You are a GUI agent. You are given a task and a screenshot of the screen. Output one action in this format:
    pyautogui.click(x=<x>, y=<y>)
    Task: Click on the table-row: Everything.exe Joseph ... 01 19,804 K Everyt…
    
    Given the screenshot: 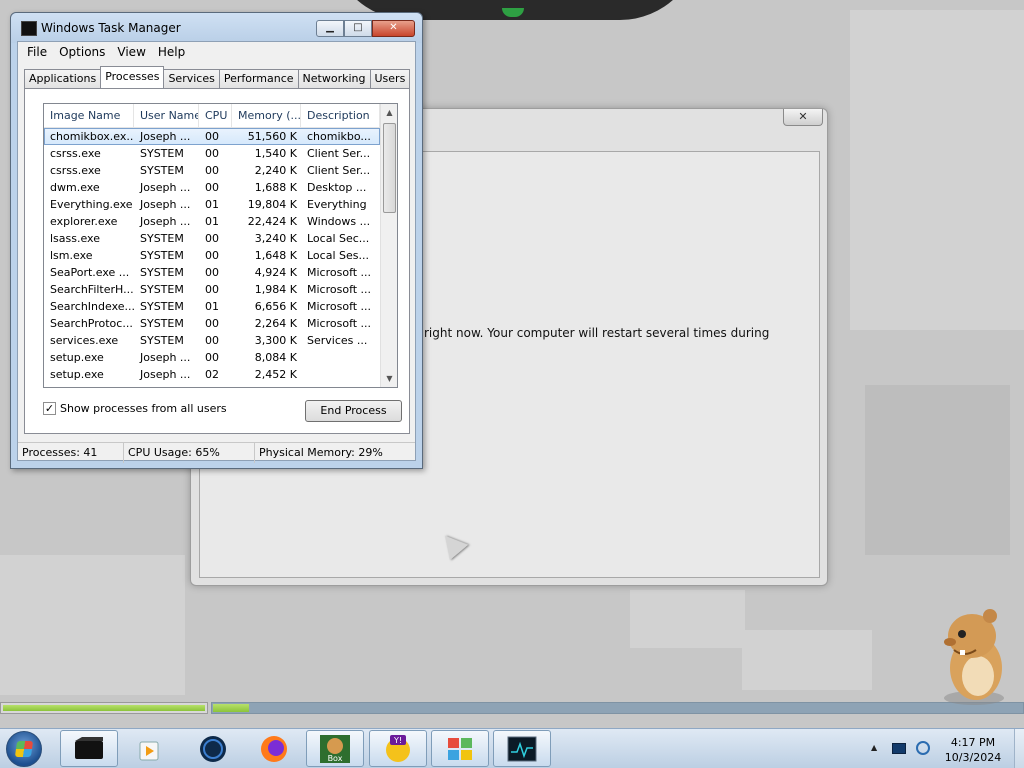 What is the action you would take?
    pyautogui.click(x=212, y=204)
    